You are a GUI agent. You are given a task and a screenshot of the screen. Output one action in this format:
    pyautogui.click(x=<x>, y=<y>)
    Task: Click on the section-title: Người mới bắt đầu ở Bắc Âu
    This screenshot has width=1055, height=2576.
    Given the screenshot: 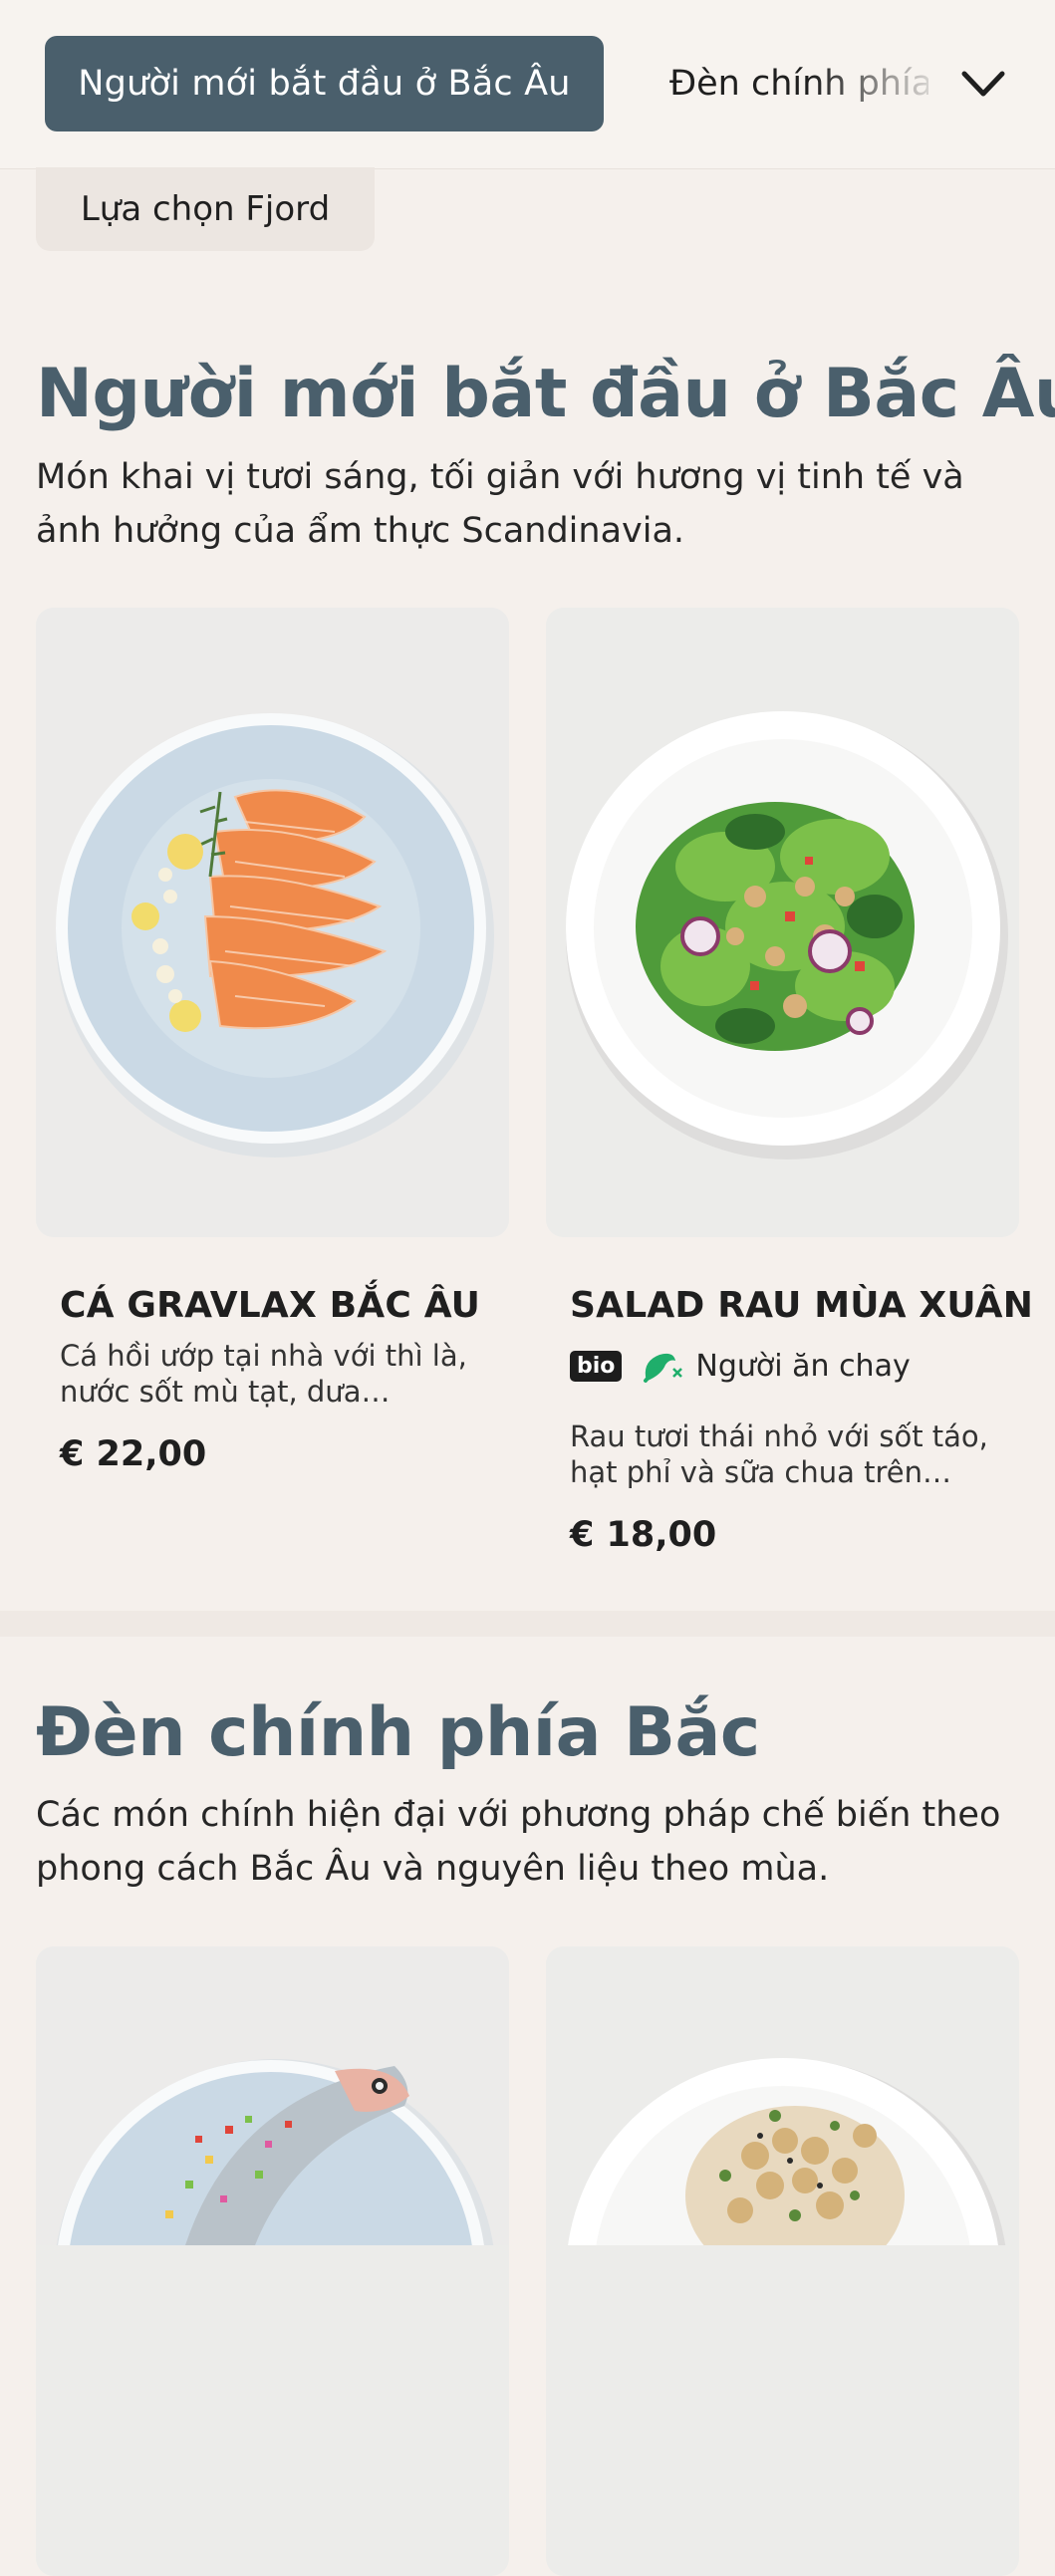 What is the action you would take?
    pyautogui.click(x=545, y=394)
    